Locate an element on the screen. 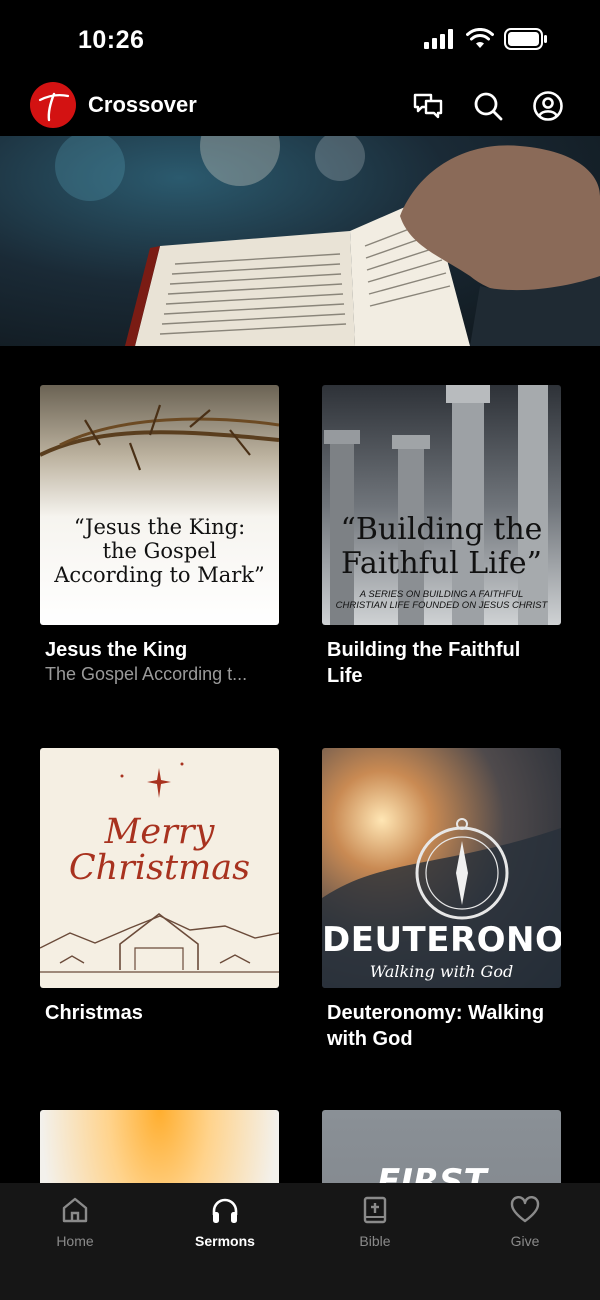  artwork-caption-line: CHRISTIAN LIFE FOUNDED ON JESUS CHRIST is located at coordinates (441, 605).